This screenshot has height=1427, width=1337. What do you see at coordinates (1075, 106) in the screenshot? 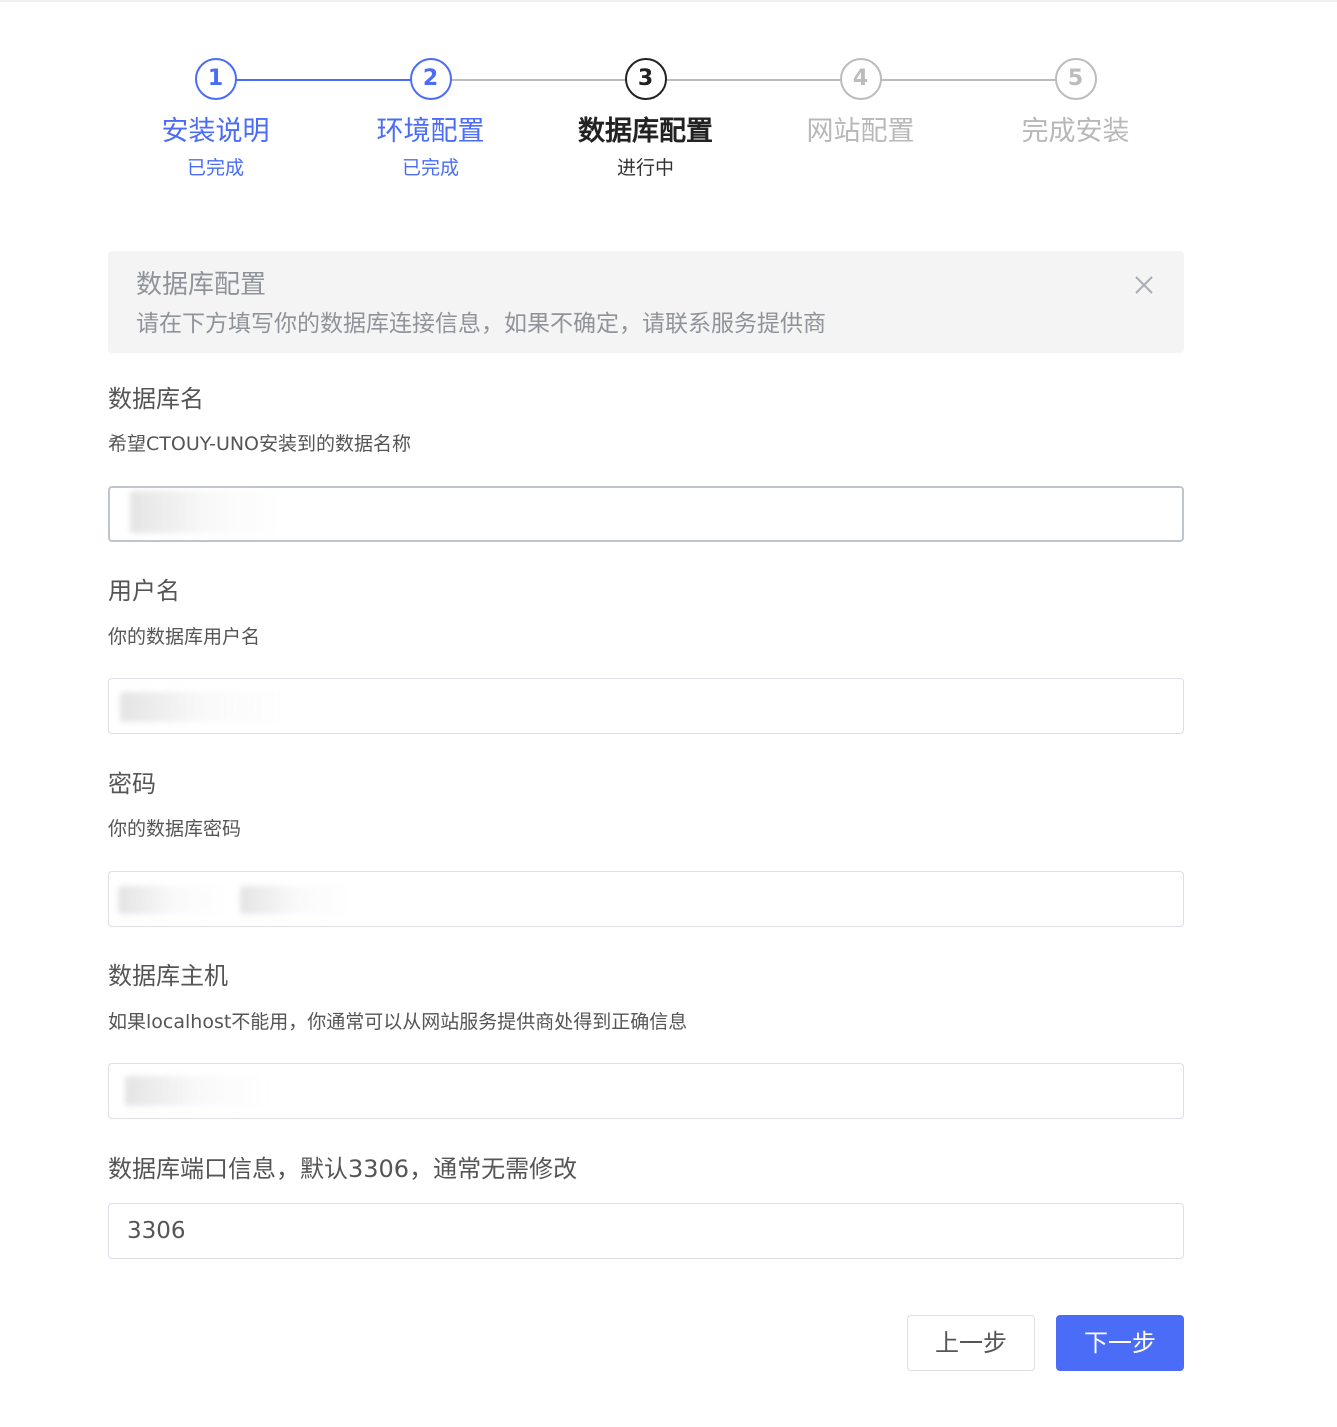
I see `step-5: 5 完成安装` at bounding box center [1075, 106].